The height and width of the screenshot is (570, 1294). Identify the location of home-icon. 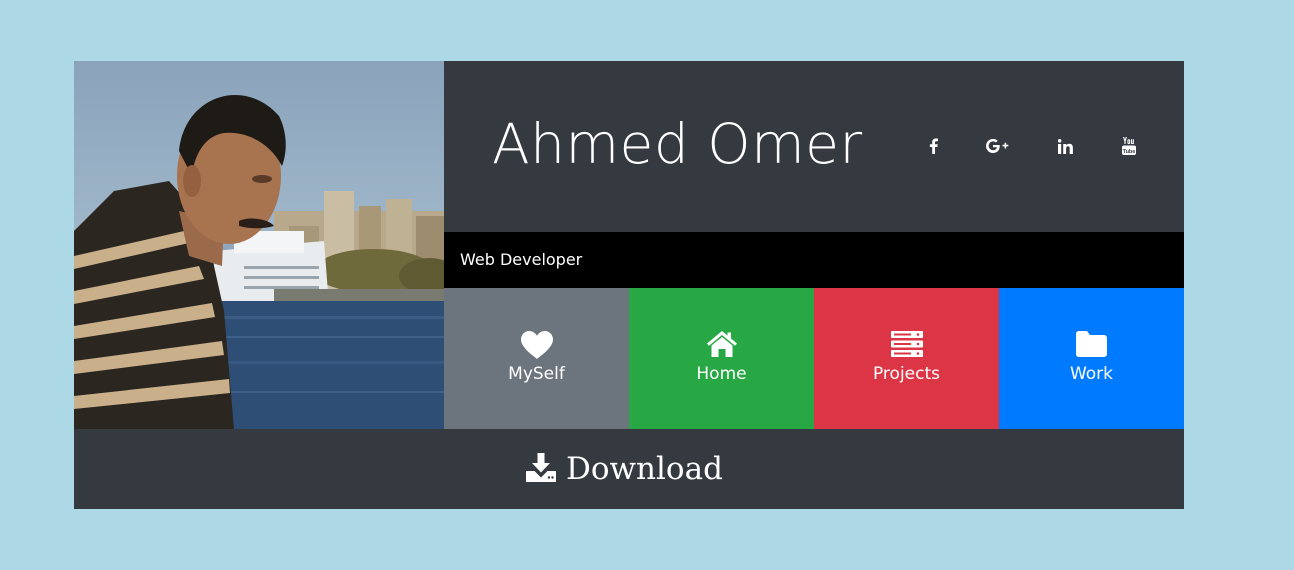
(721, 345).